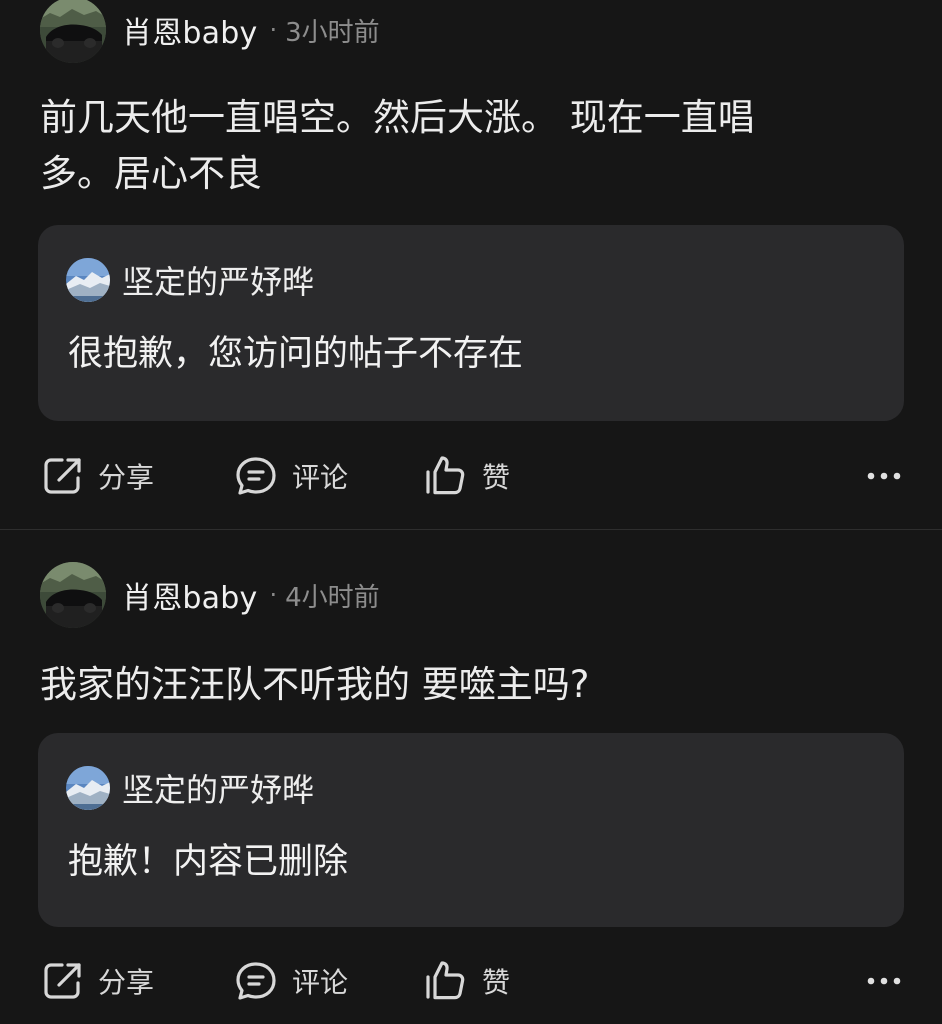  Describe the element at coordinates (470, 146) in the screenshot. I see `post-content: 前几天他一直唱空。然后大涨。 现在一直唱 多。居心不良` at that location.